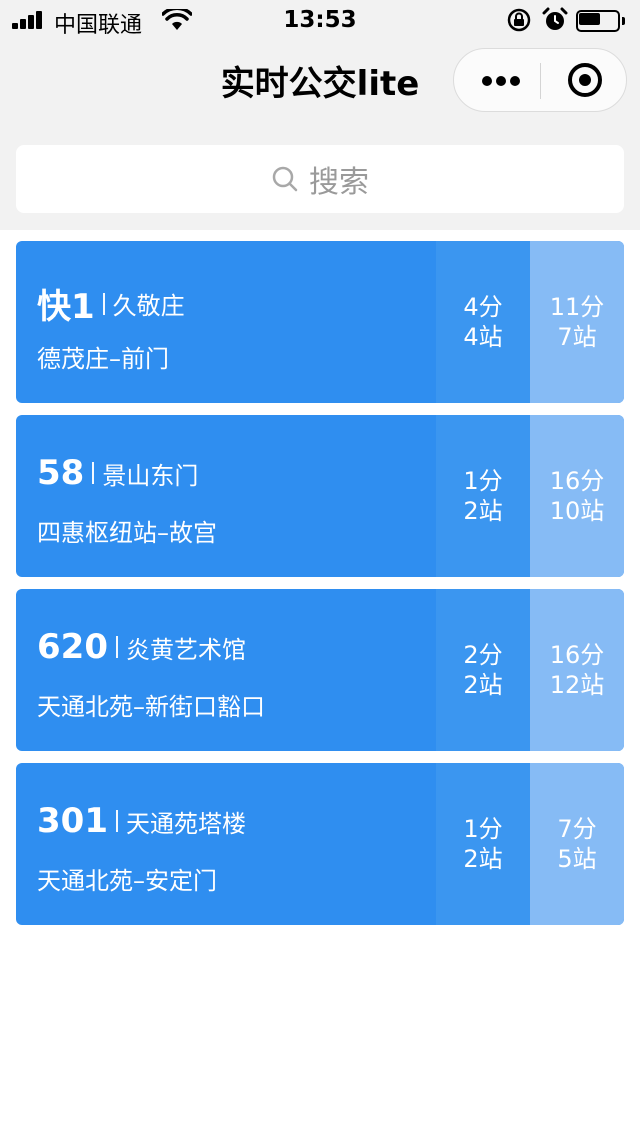  What do you see at coordinates (577, 859) in the screenshot?
I see `eta-stops: 5站` at bounding box center [577, 859].